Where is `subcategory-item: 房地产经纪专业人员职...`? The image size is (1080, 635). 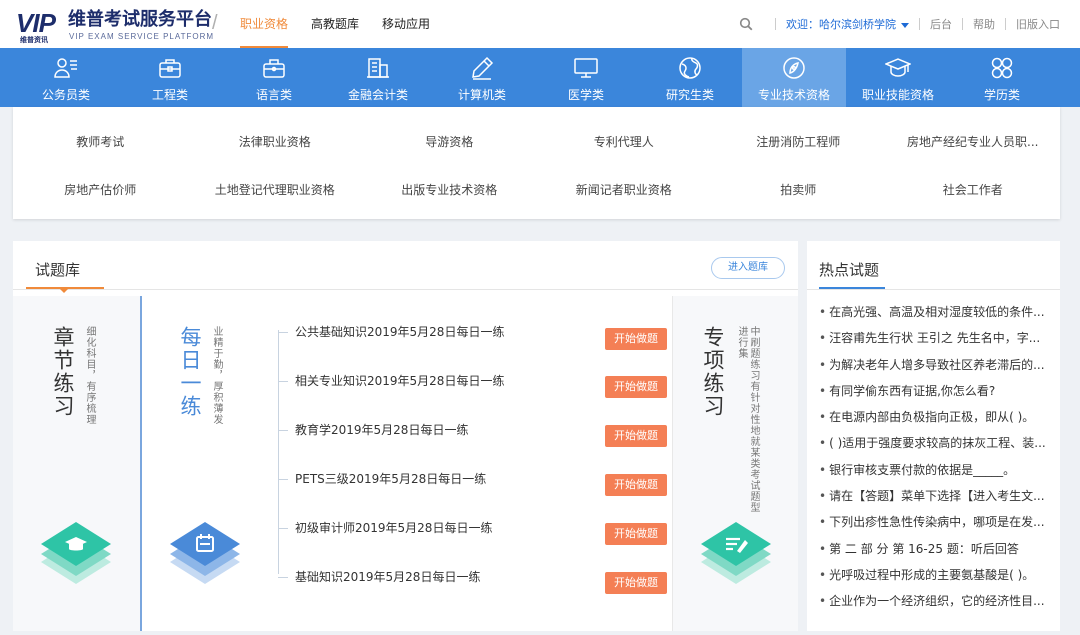
subcategory-item: 房地产经纪专业人员职... is located at coordinates (973, 141).